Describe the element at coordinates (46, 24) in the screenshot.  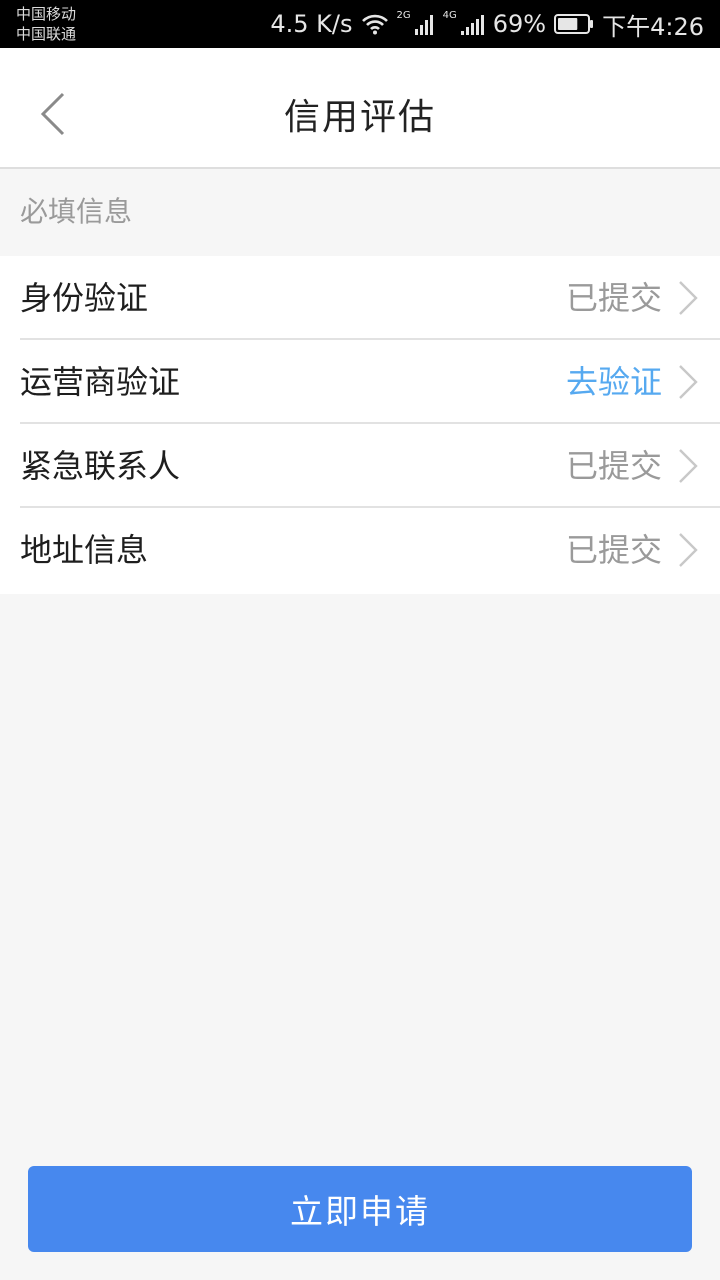
I see `carrier-info: 中国移动 中国联通` at that location.